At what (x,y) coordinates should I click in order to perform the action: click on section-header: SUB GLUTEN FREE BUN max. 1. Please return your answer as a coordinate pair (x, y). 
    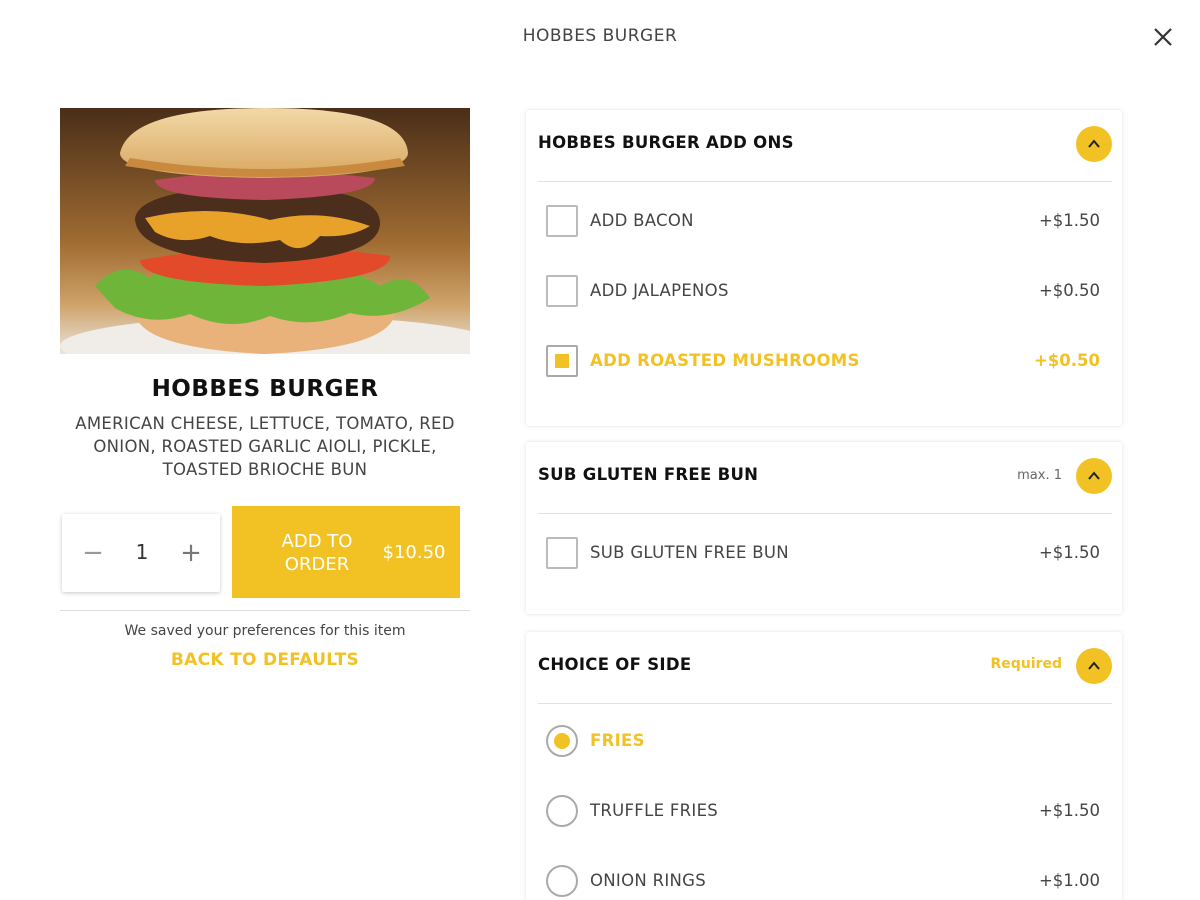
    Looking at the image, I should click on (825, 478).